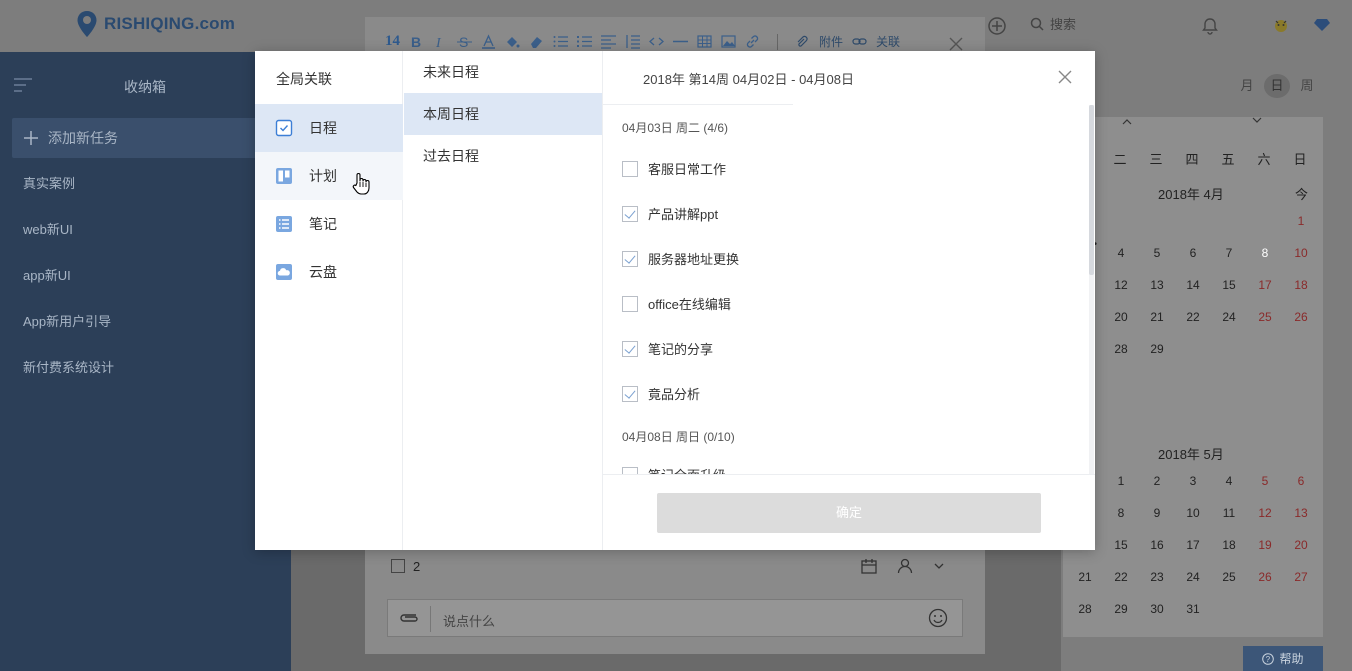 The image size is (1352, 671). I want to click on diamond-icon, so click(1322, 25).